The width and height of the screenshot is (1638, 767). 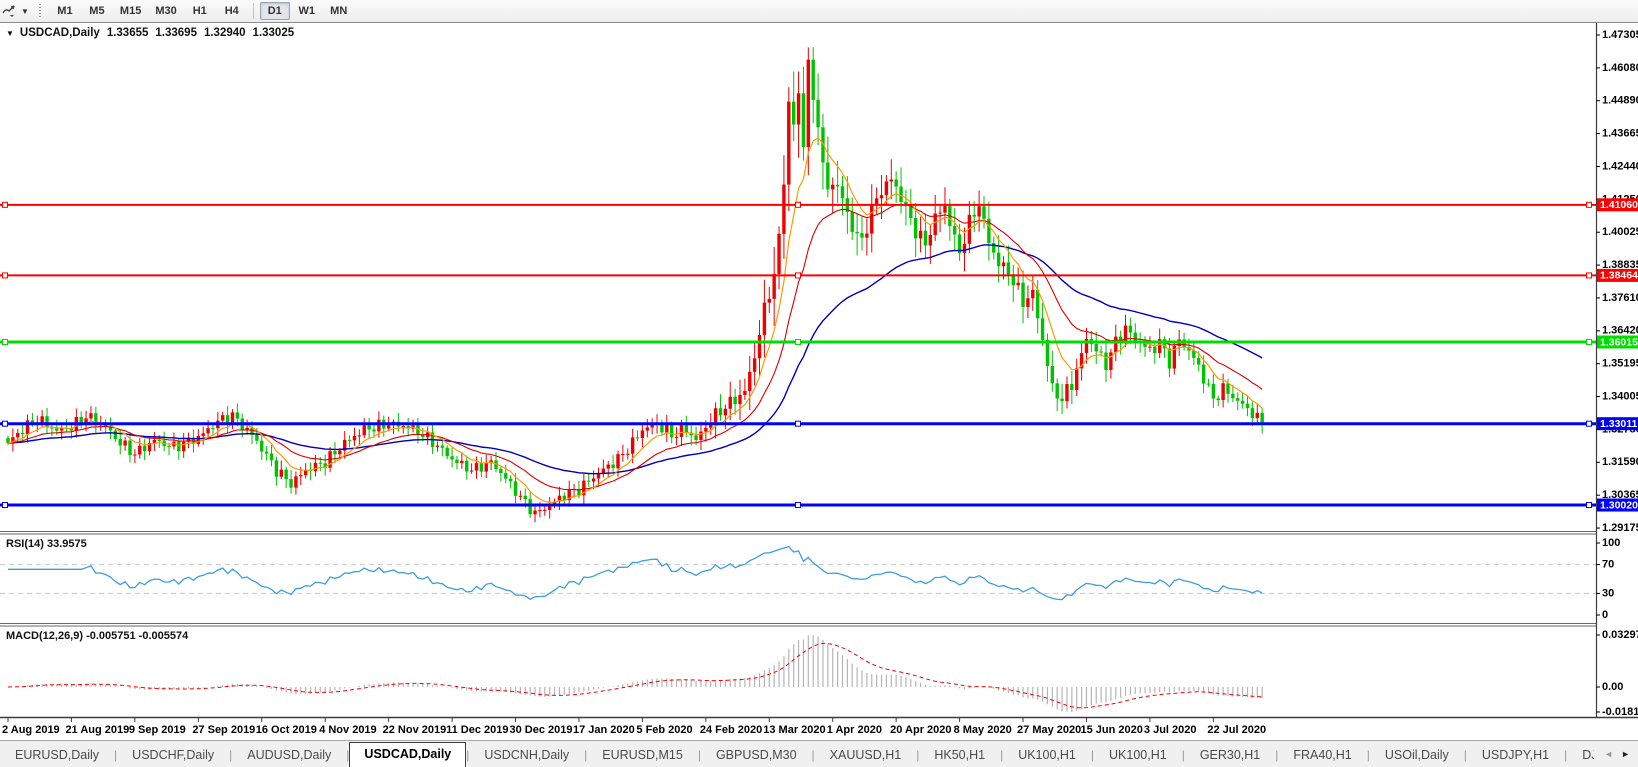 What do you see at coordinates (798, 275) in the screenshot?
I see `horizontal-line-1.38464` at bounding box center [798, 275].